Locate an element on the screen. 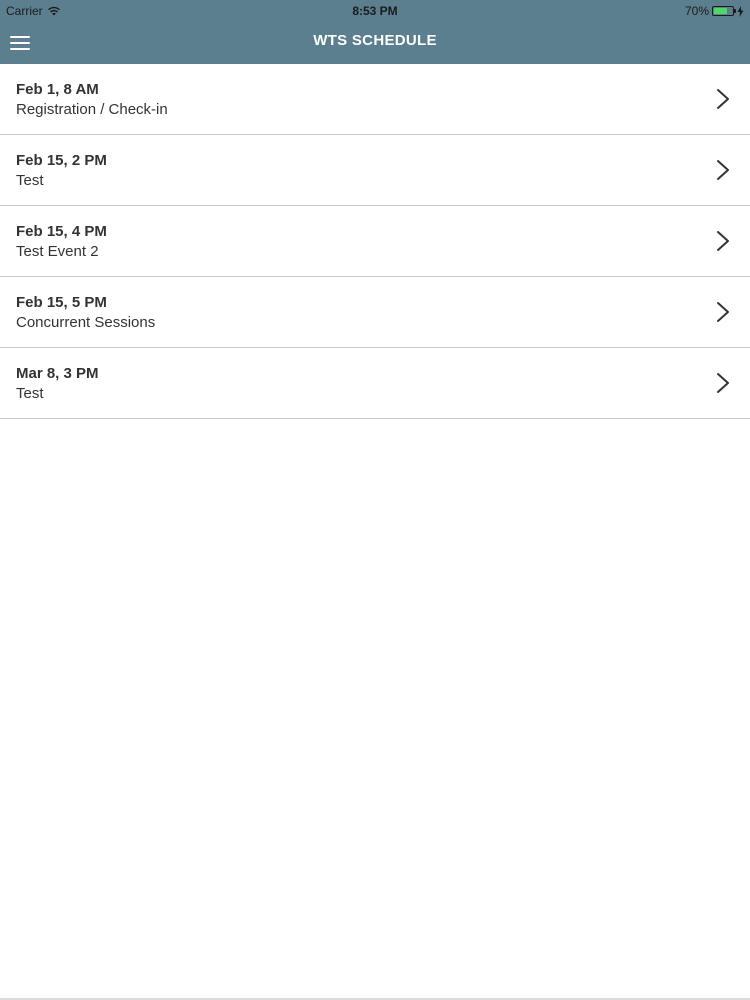 The image size is (750, 1000). nav-bar: WTS SCHEDULE is located at coordinates (375, 43).